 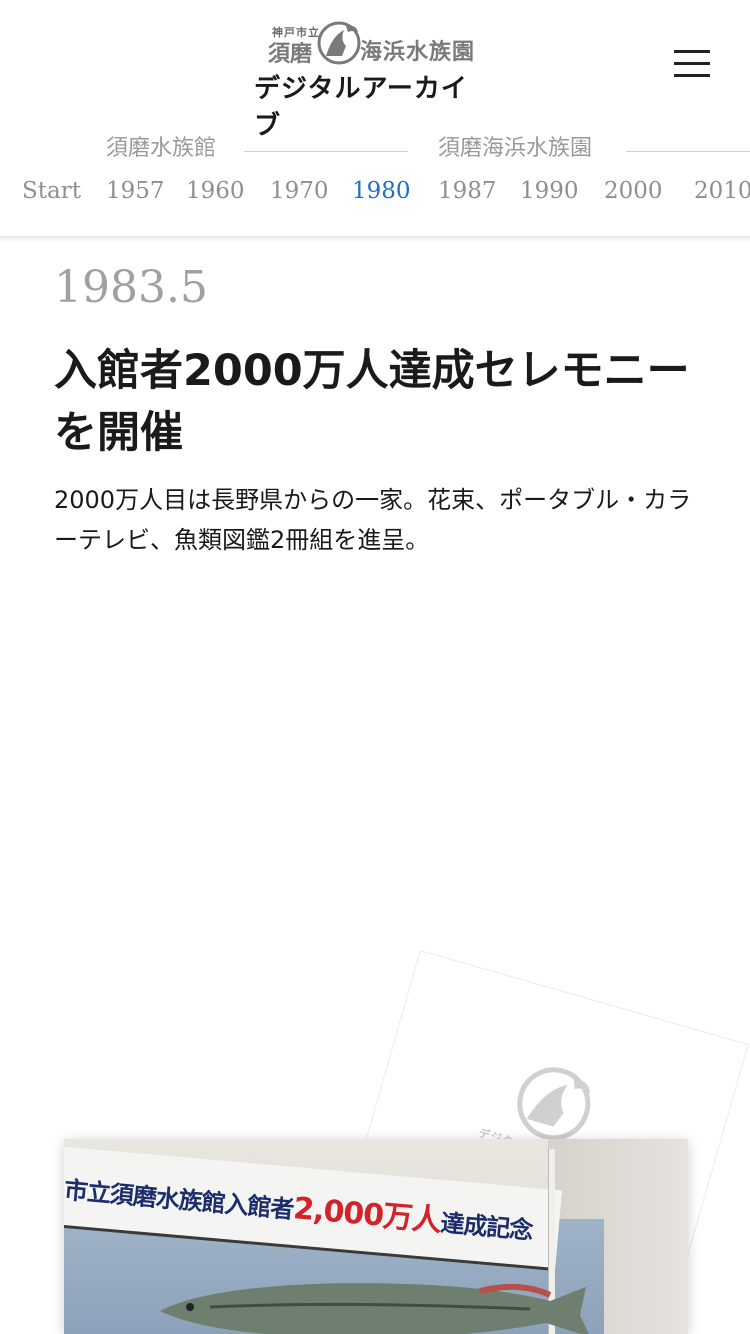 What do you see at coordinates (135, 191) in the screenshot?
I see `timeline-year-1957: 1957` at bounding box center [135, 191].